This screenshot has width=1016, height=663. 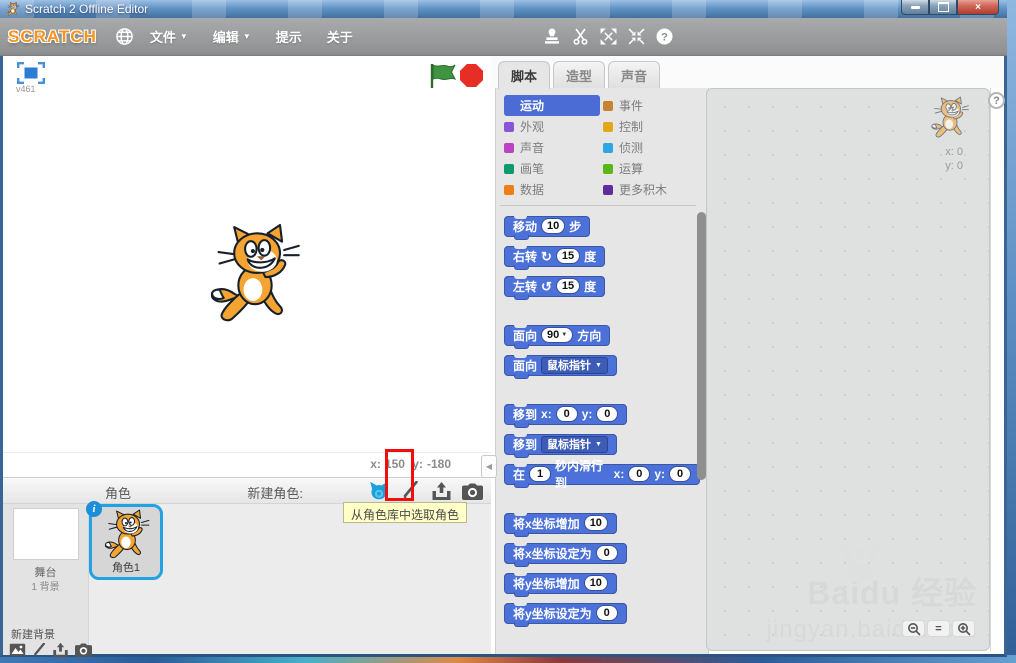 I want to click on category-声音: 声音, so click(x=553, y=147).